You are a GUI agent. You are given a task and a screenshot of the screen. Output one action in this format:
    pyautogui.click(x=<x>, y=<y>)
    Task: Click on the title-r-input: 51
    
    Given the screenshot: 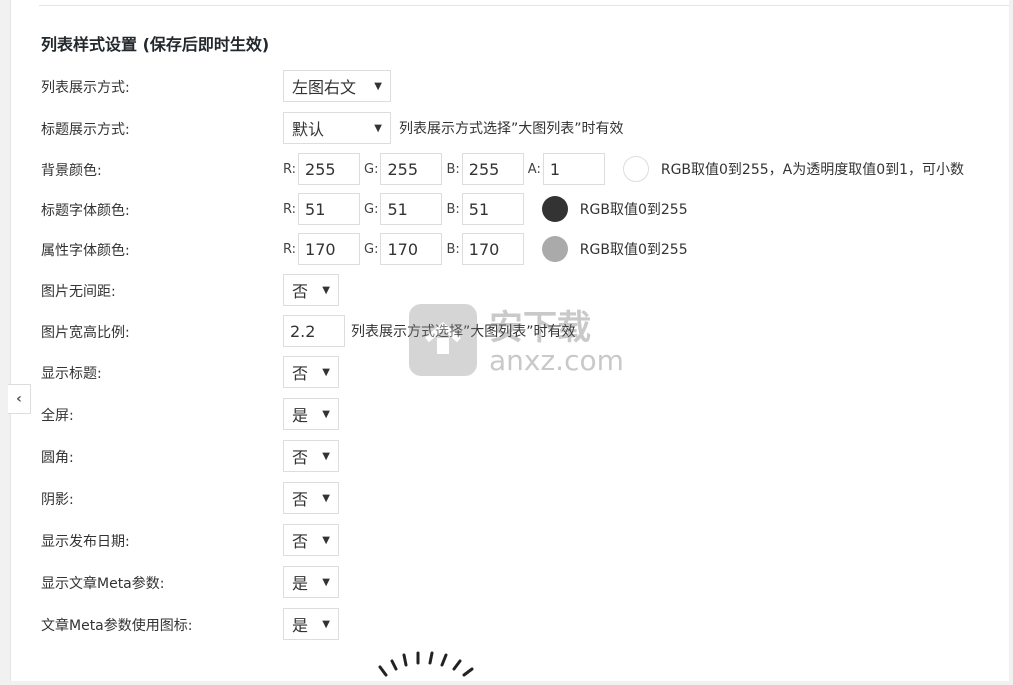 What is the action you would take?
    pyautogui.click(x=329, y=209)
    